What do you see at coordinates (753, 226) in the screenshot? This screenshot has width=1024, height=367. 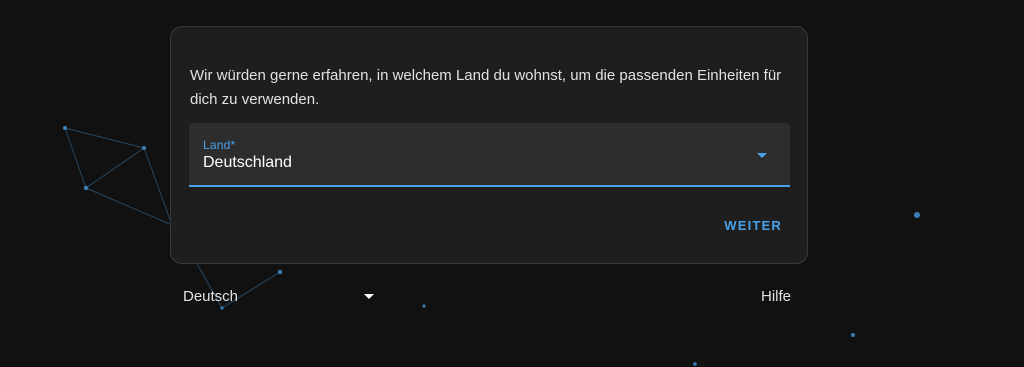 I see `next-button: WEITER` at bounding box center [753, 226].